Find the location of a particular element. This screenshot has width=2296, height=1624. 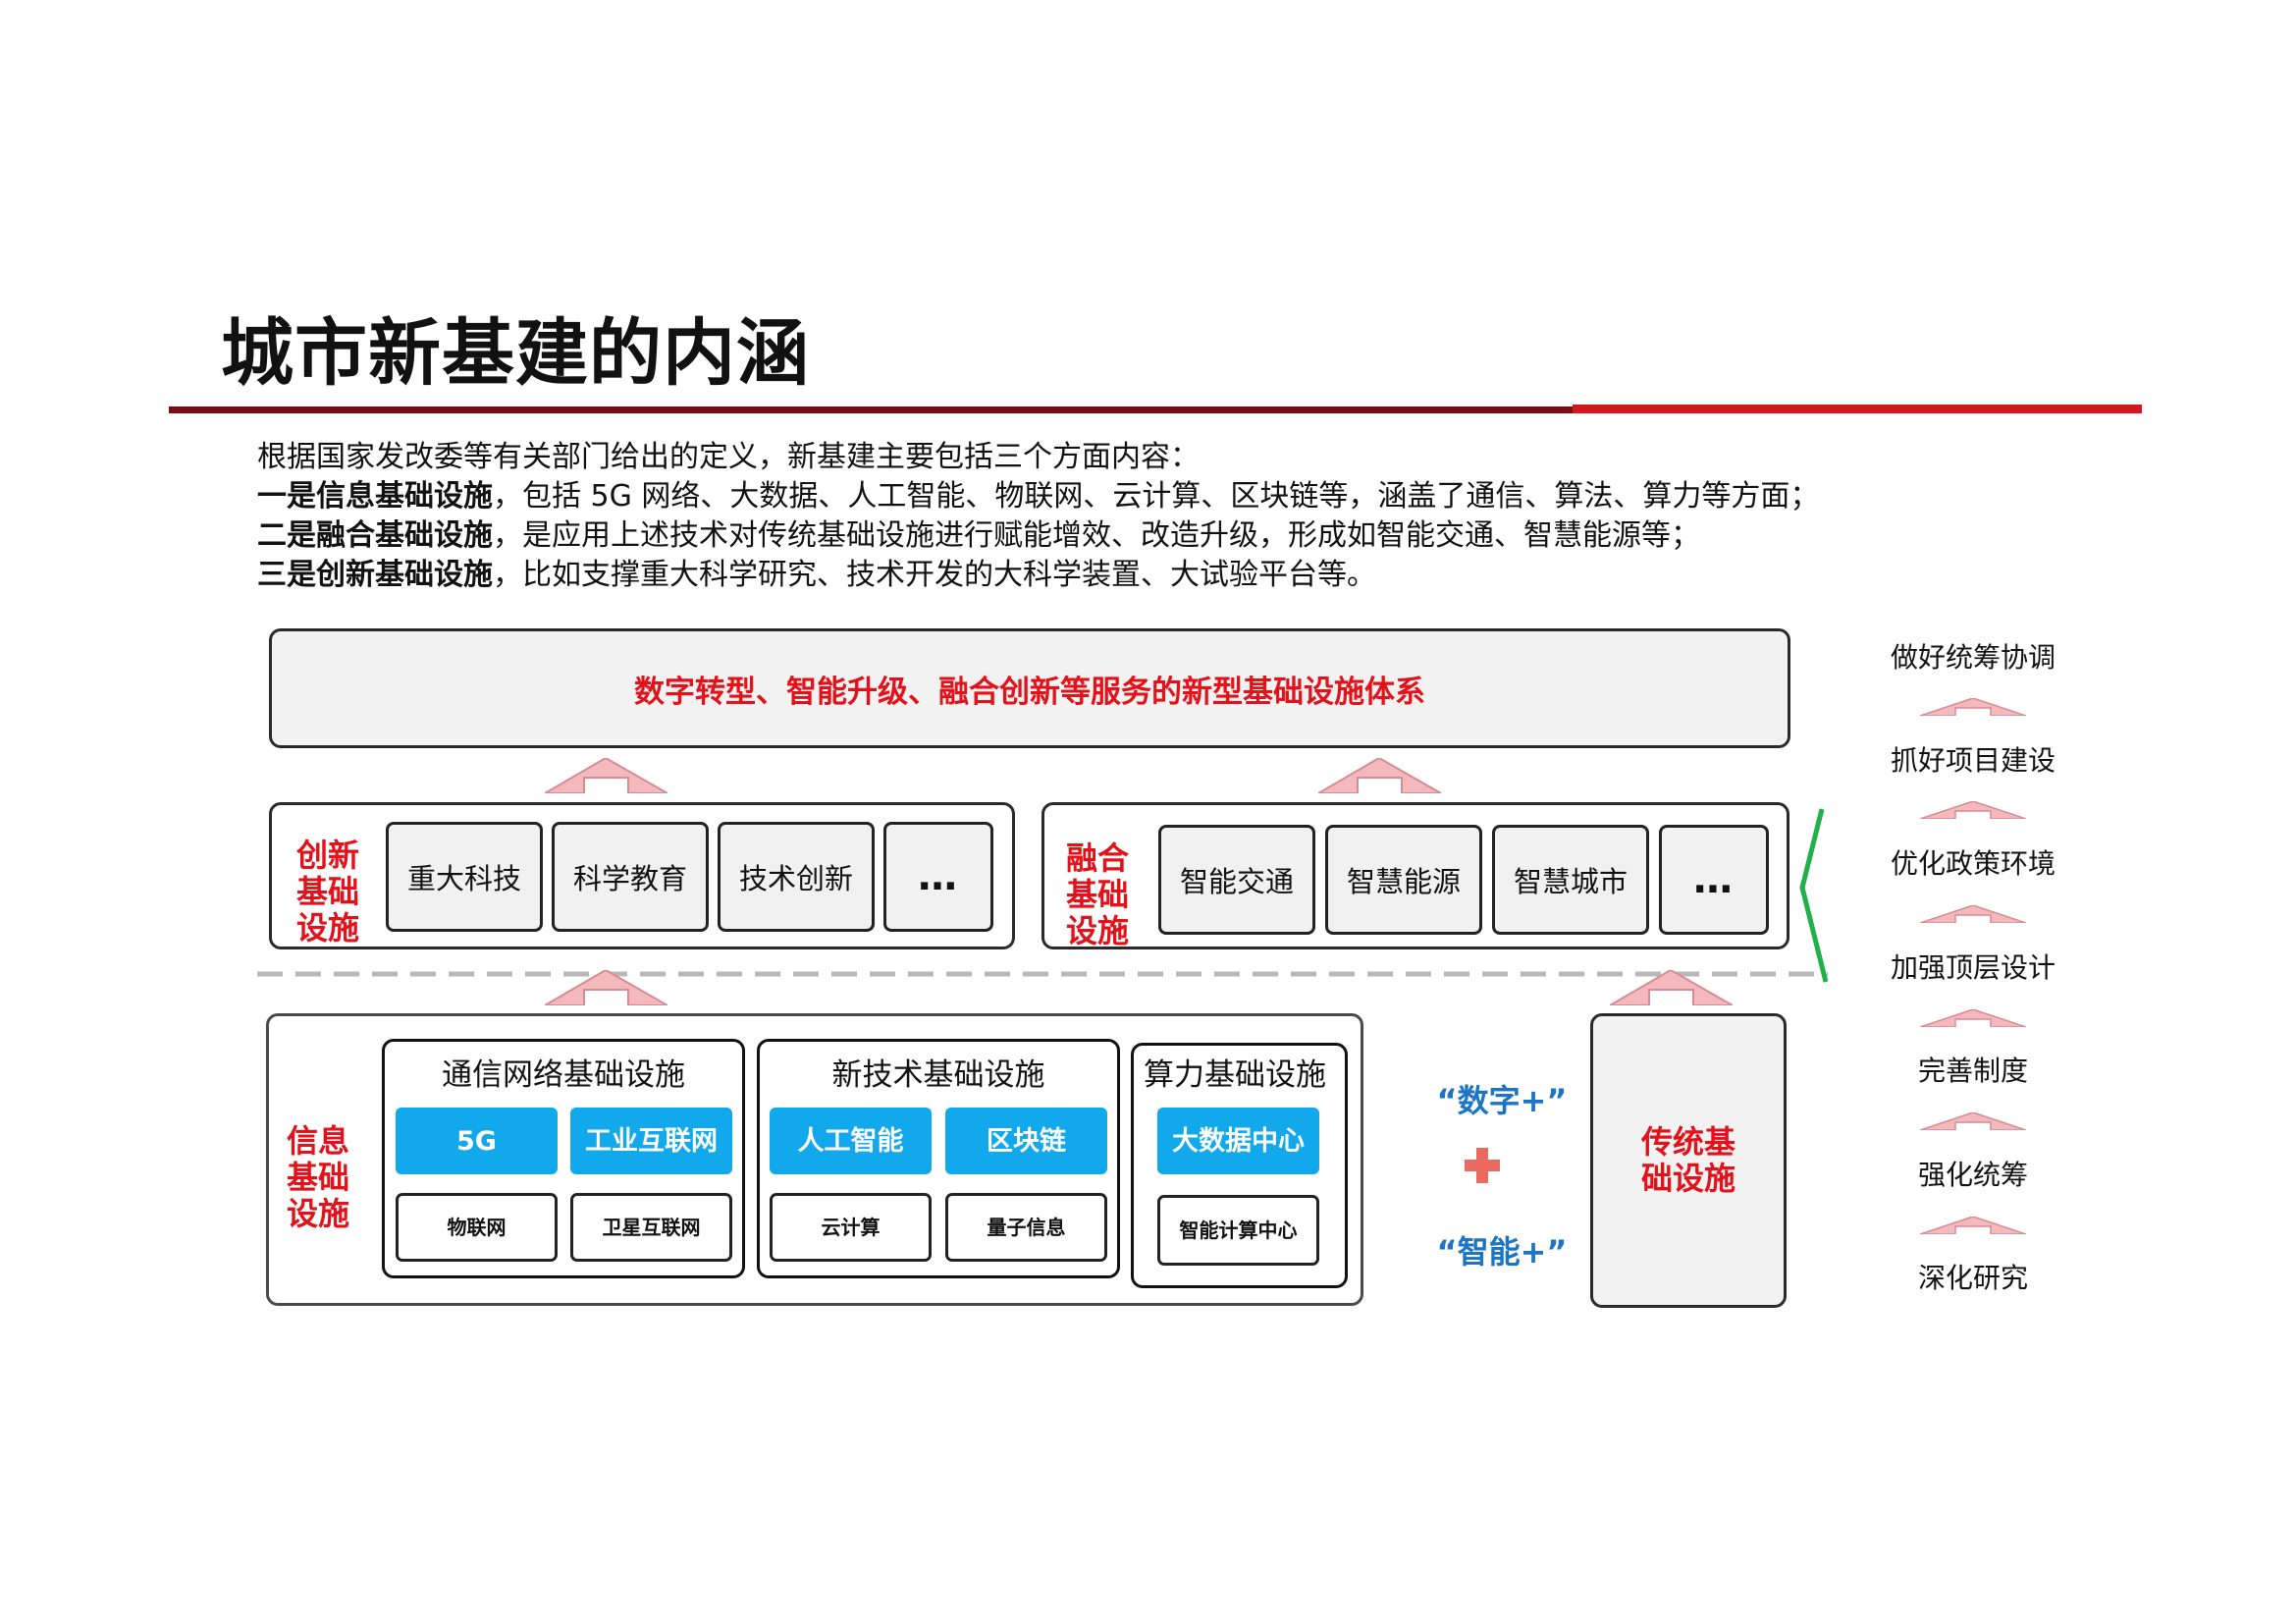

side-step-2: 抓好项目建设 is located at coordinates (1973, 760).